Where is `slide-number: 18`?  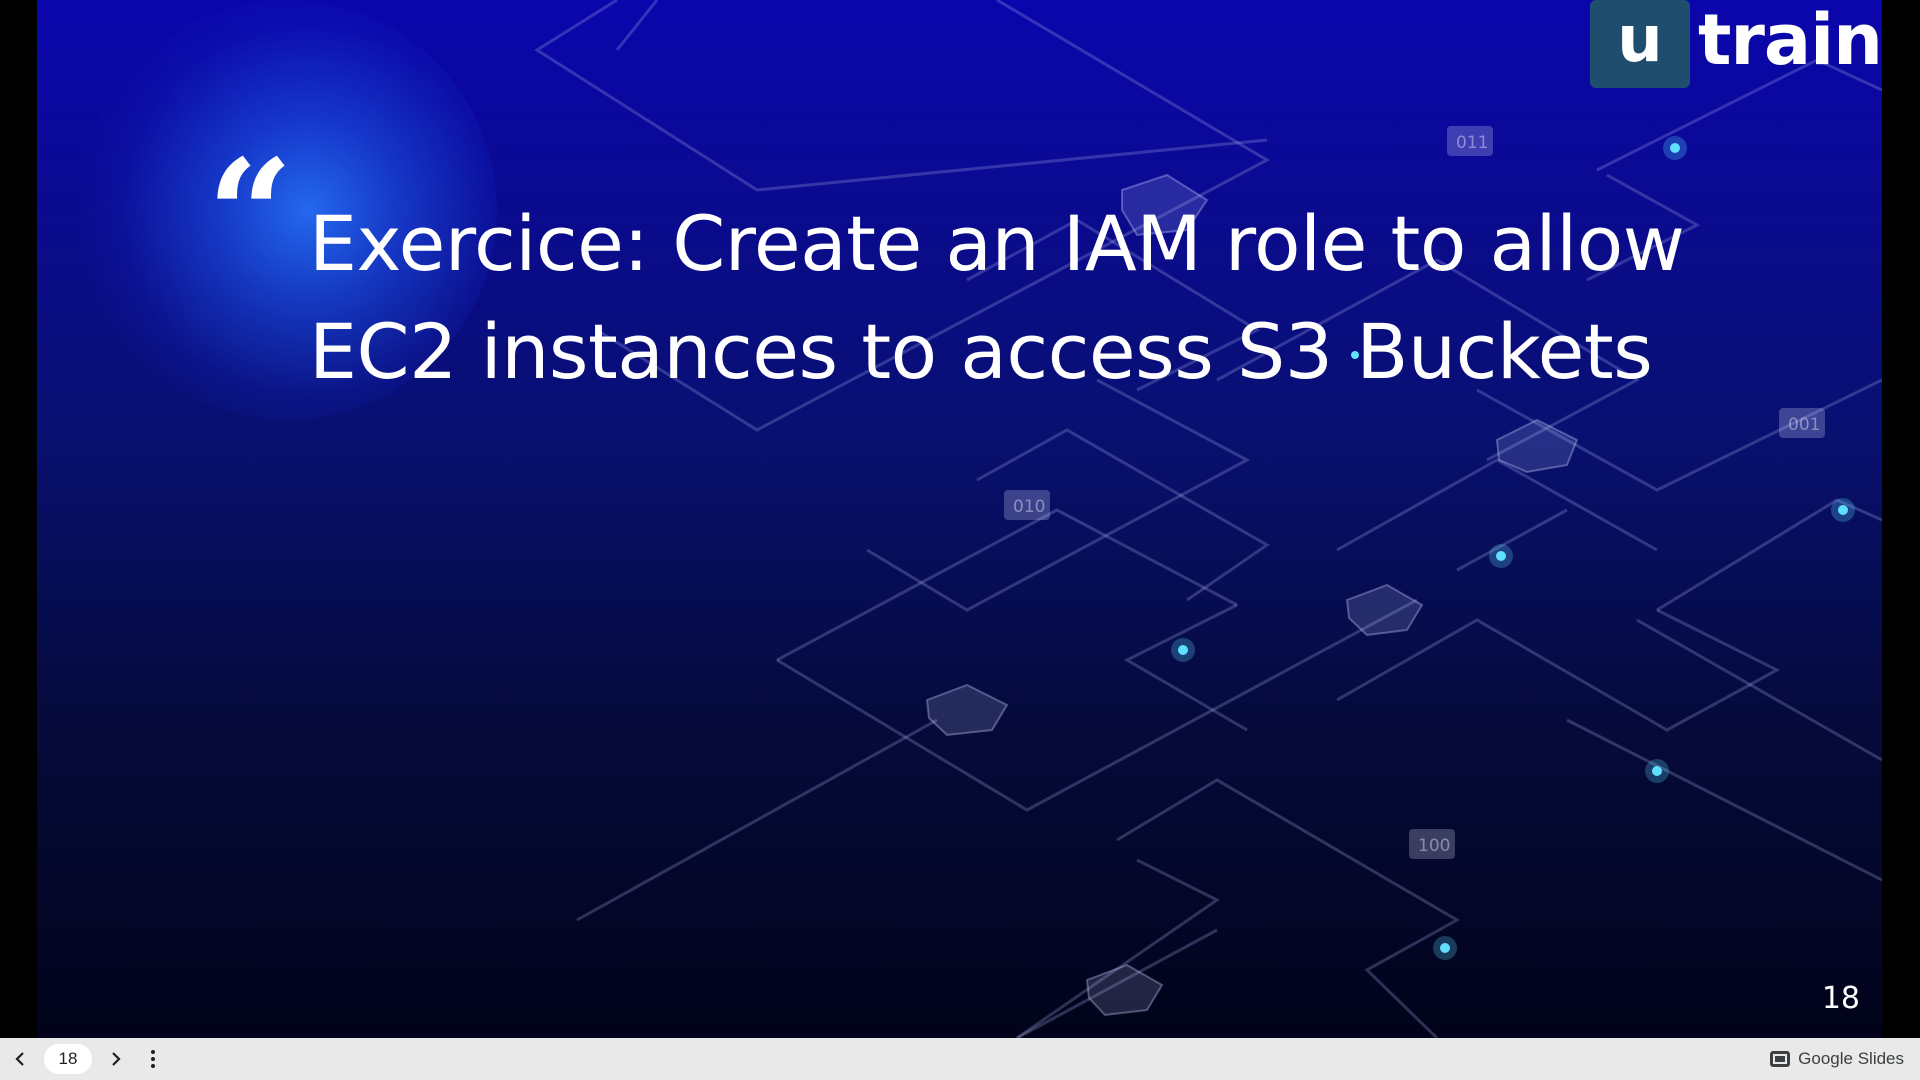 slide-number: 18 is located at coordinates (1840, 998).